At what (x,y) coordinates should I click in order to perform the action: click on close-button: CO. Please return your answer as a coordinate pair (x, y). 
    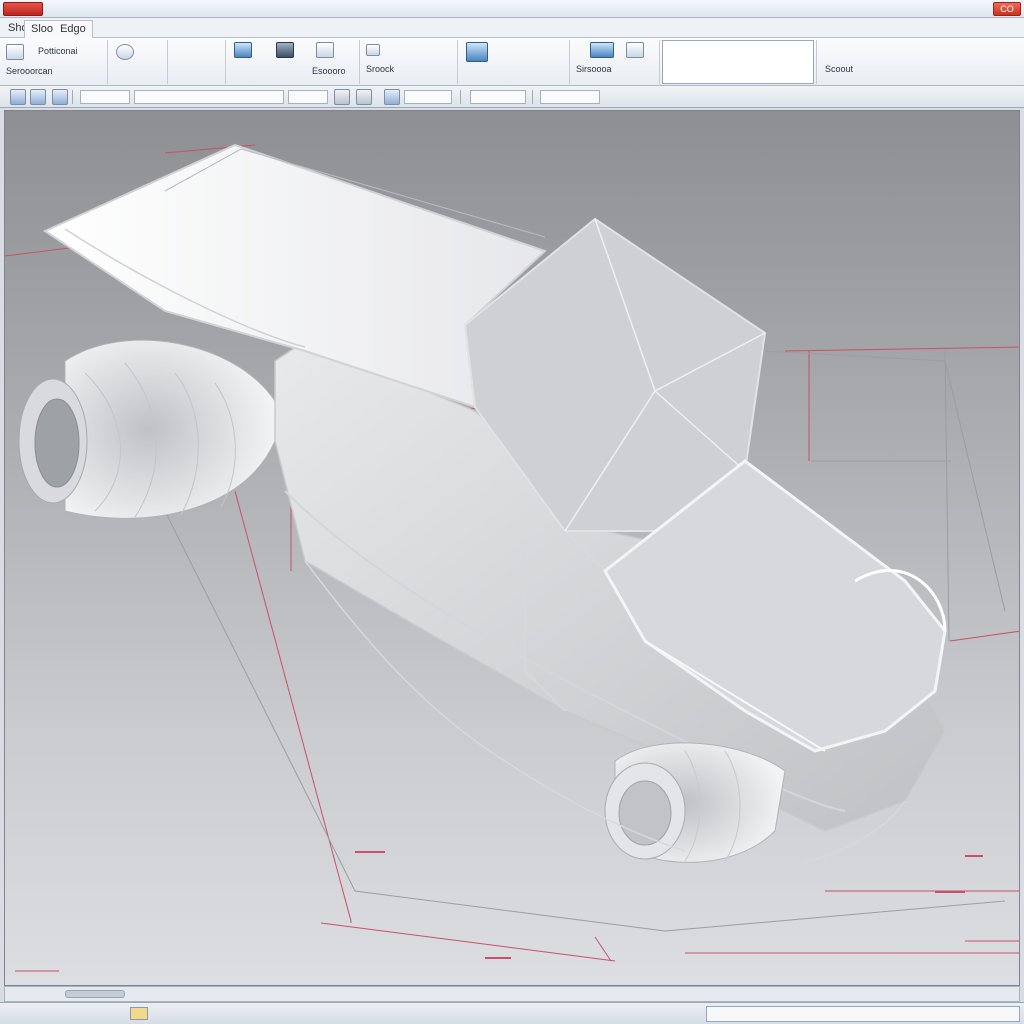
    Looking at the image, I should click on (1007, 9).